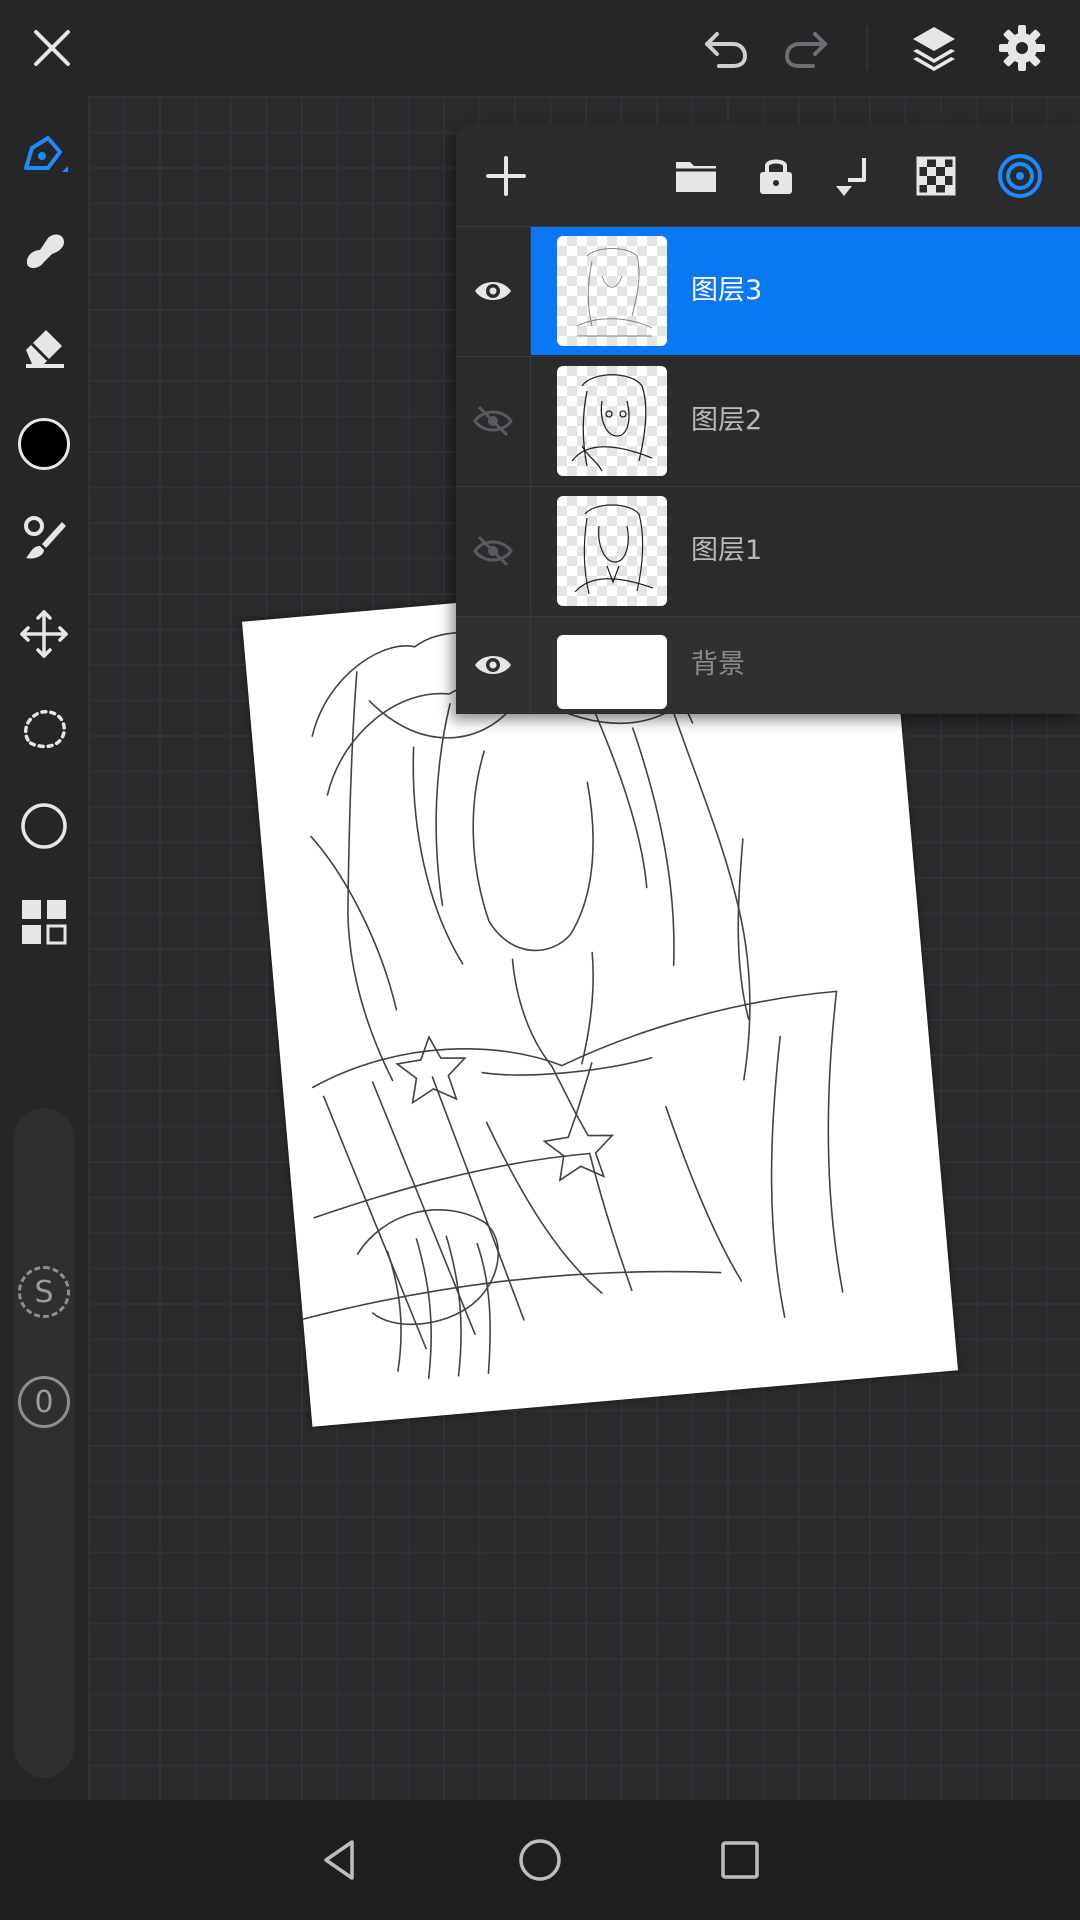 Image resolution: width=1080 pixels, height=1920 pixels. What do you see at coordinates (851, 177) in the screenshot?
I see `merge-down-icon` at bounding box center [851, 177].